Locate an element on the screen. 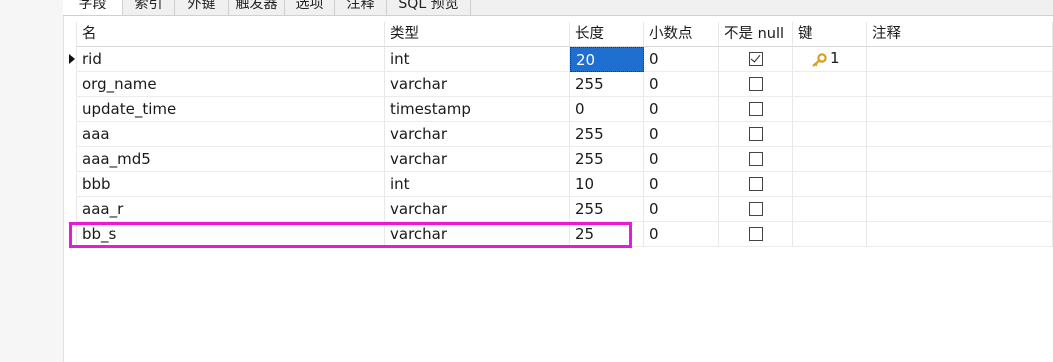 This screenshot has height=362, width=1053. table-row: aaa_md5 varchar 255 0 is located at coordinates (560, 159).